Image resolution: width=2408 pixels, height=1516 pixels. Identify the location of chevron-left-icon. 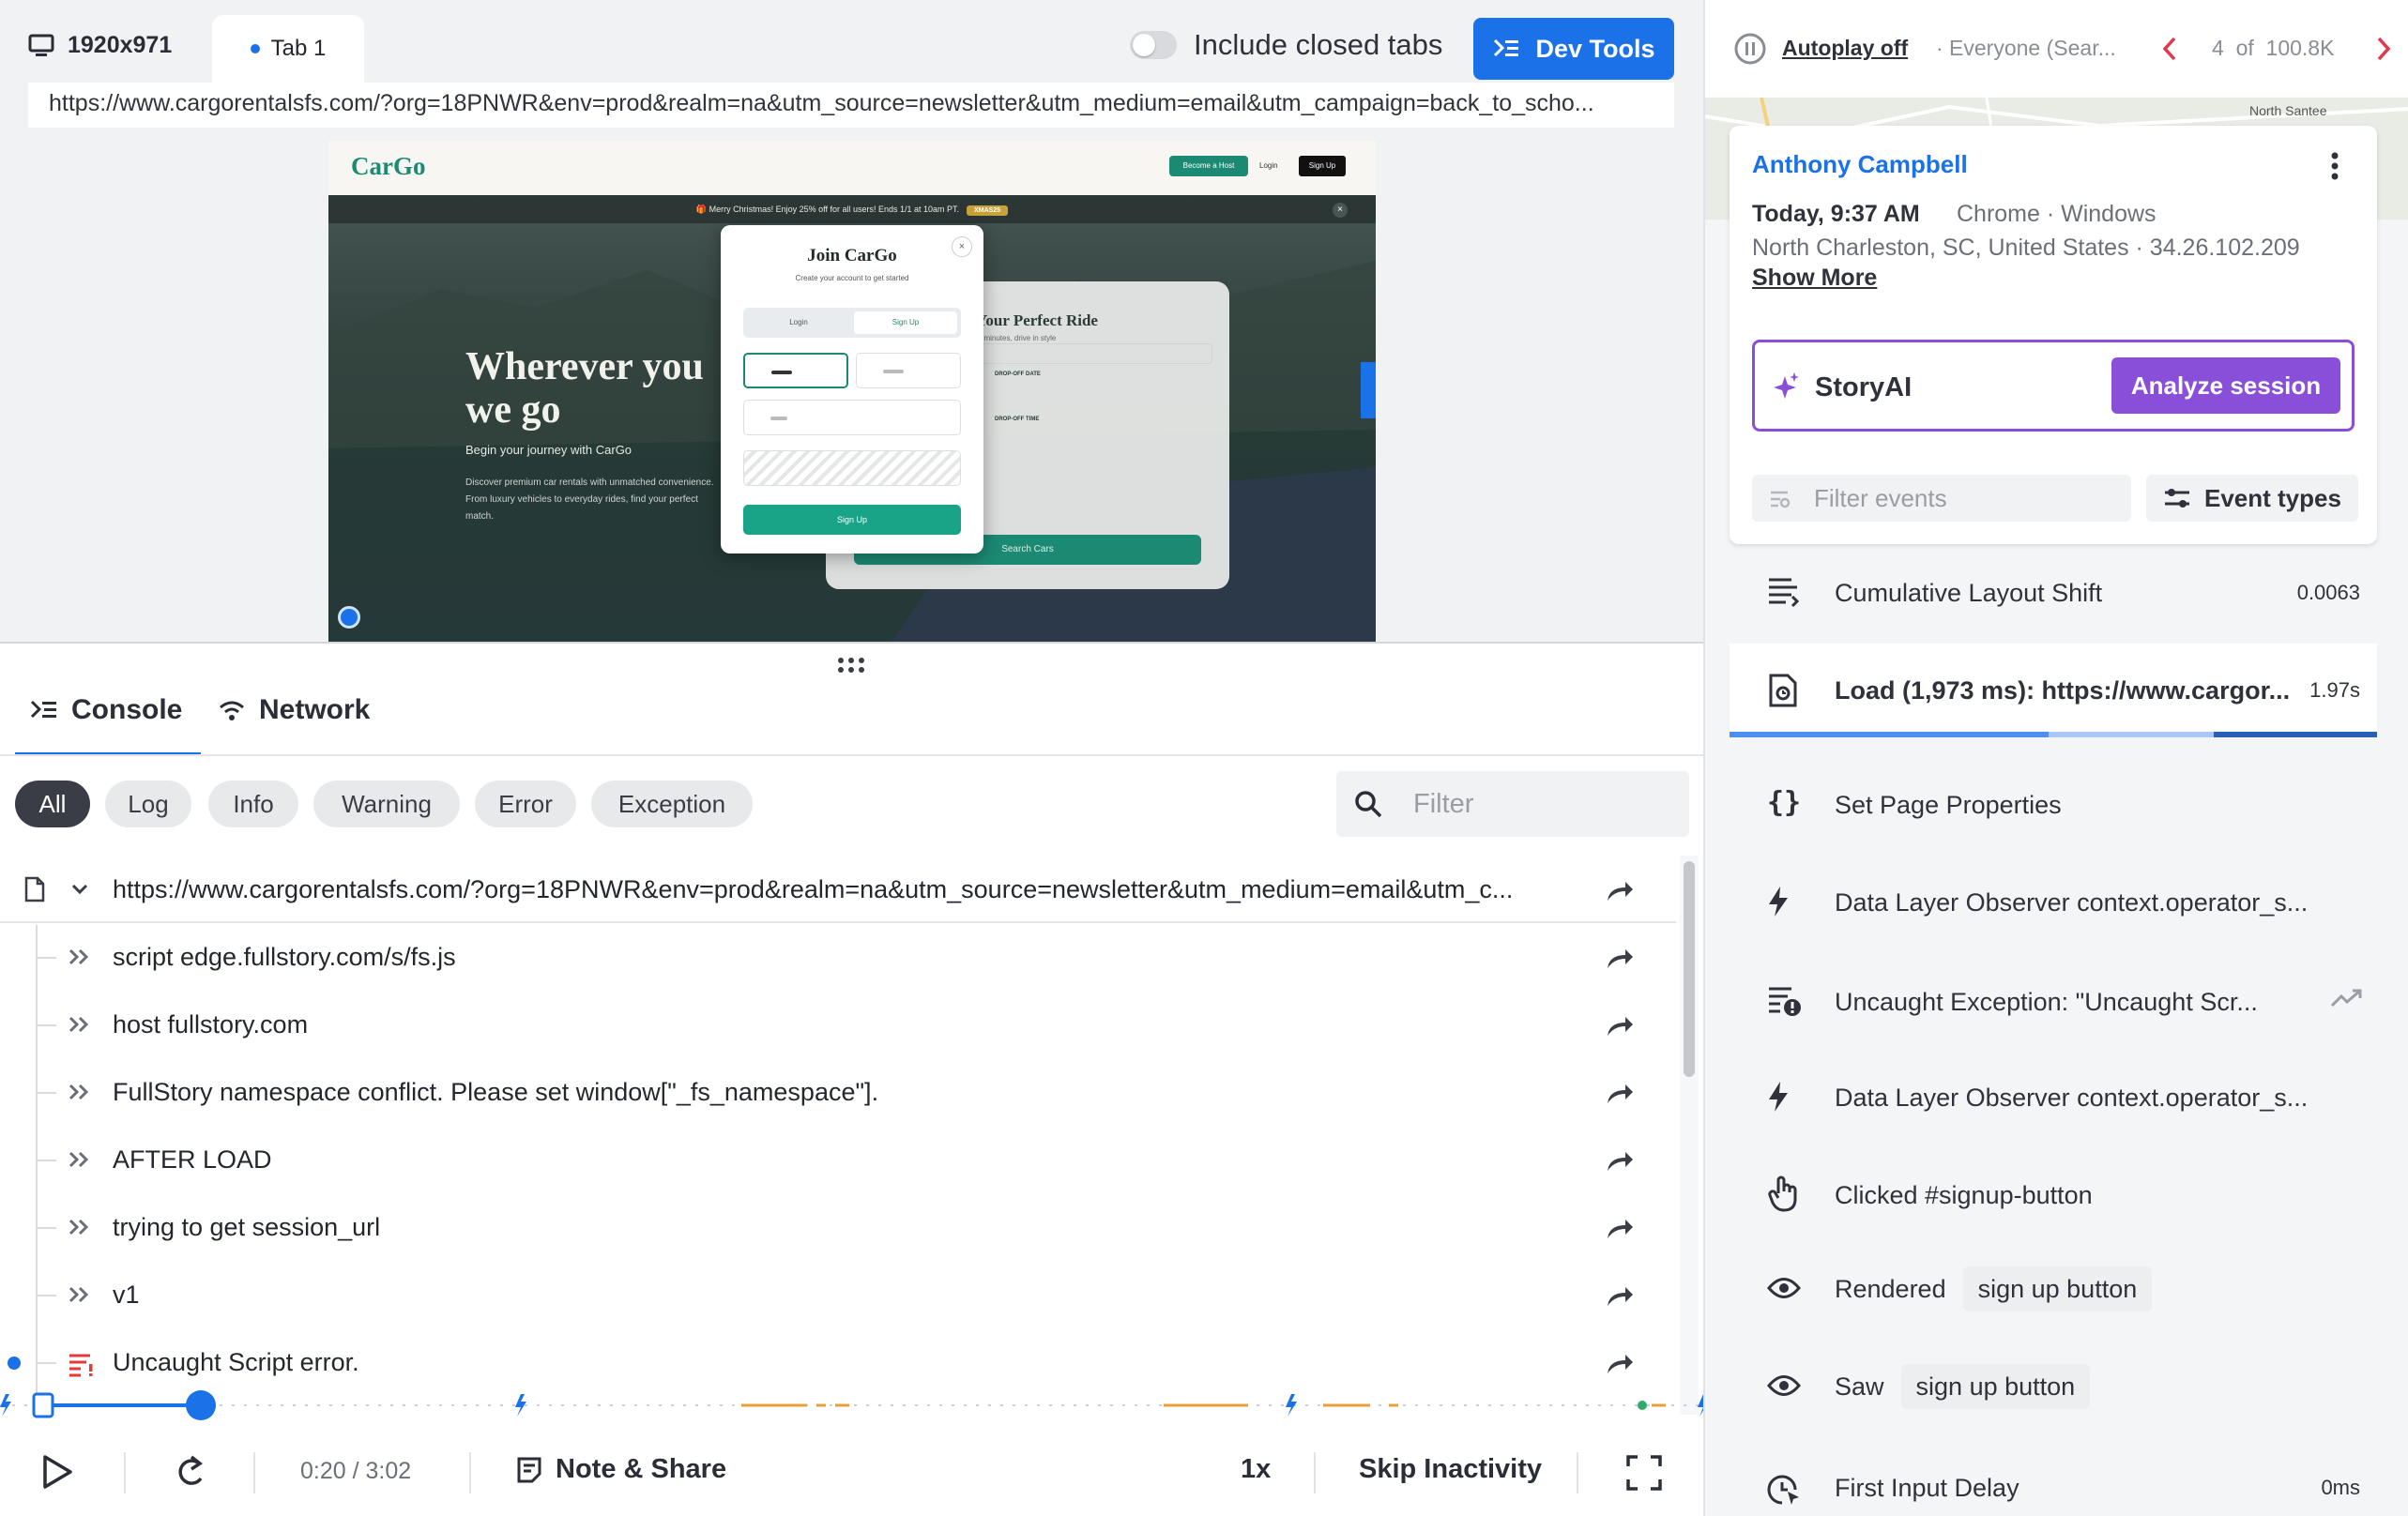
(2169, 49).